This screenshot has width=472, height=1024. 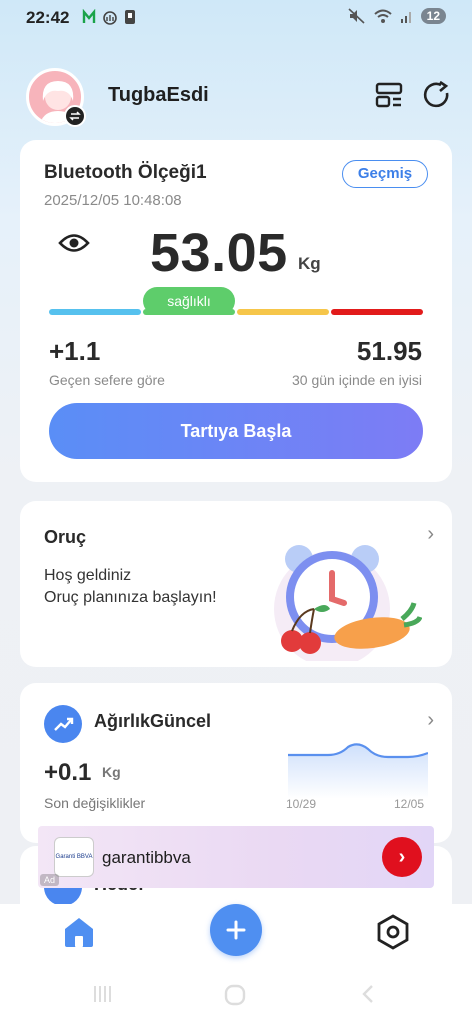 I want to click on signal-icon, so click(x=405, y=17).